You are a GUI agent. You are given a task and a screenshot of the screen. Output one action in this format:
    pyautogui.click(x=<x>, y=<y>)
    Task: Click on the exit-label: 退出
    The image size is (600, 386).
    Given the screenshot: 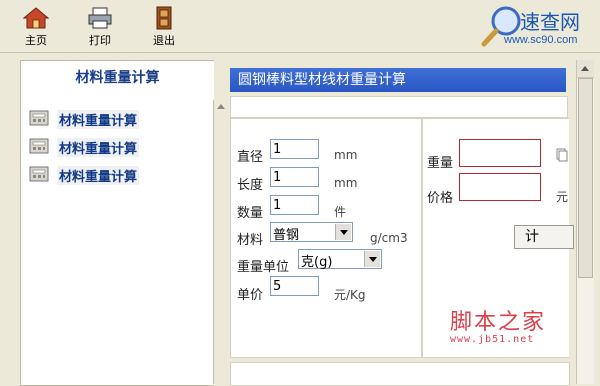 What is the action you would take?
    pyautogui.click(x=164, y=40)
    